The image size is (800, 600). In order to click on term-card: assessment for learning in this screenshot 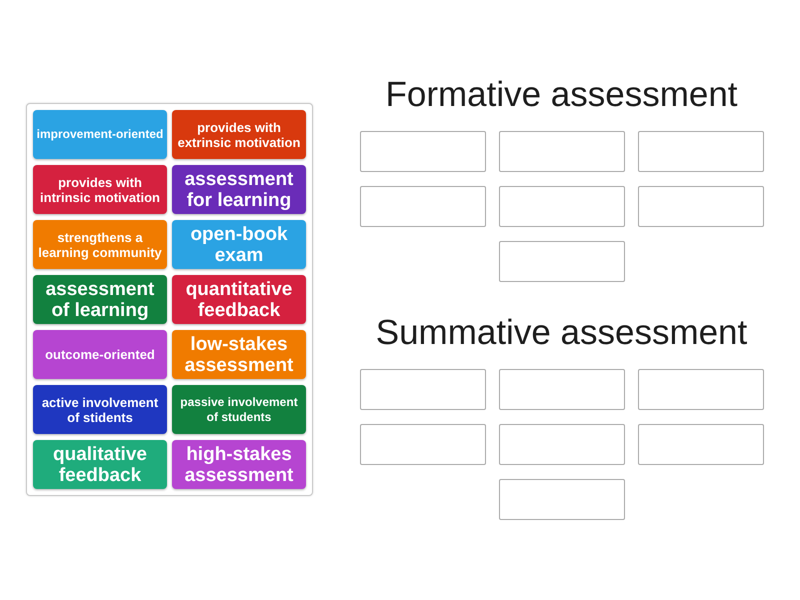, I will do `click(239, 189)`.